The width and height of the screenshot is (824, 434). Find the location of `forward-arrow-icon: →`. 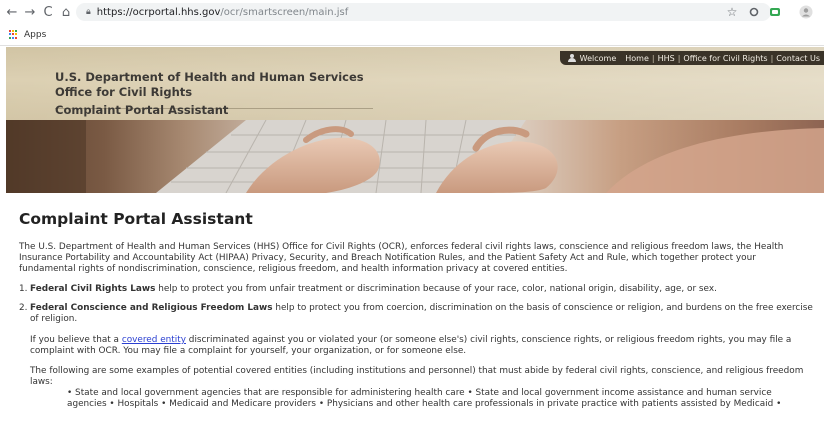

forward-arrow-icon: → is located at coordinates (30, 12).